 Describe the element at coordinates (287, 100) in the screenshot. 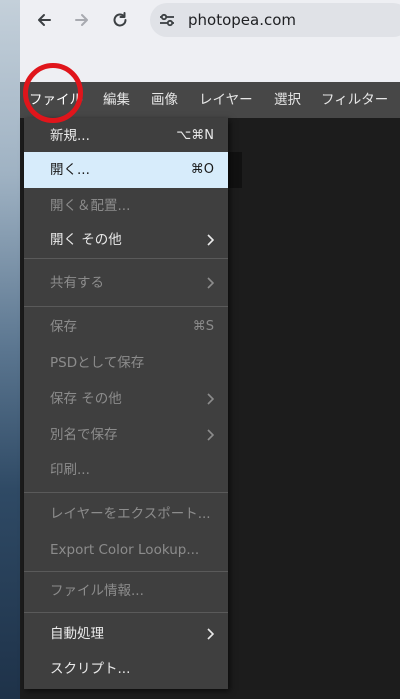

I see `menu-select: 選択` at that location.